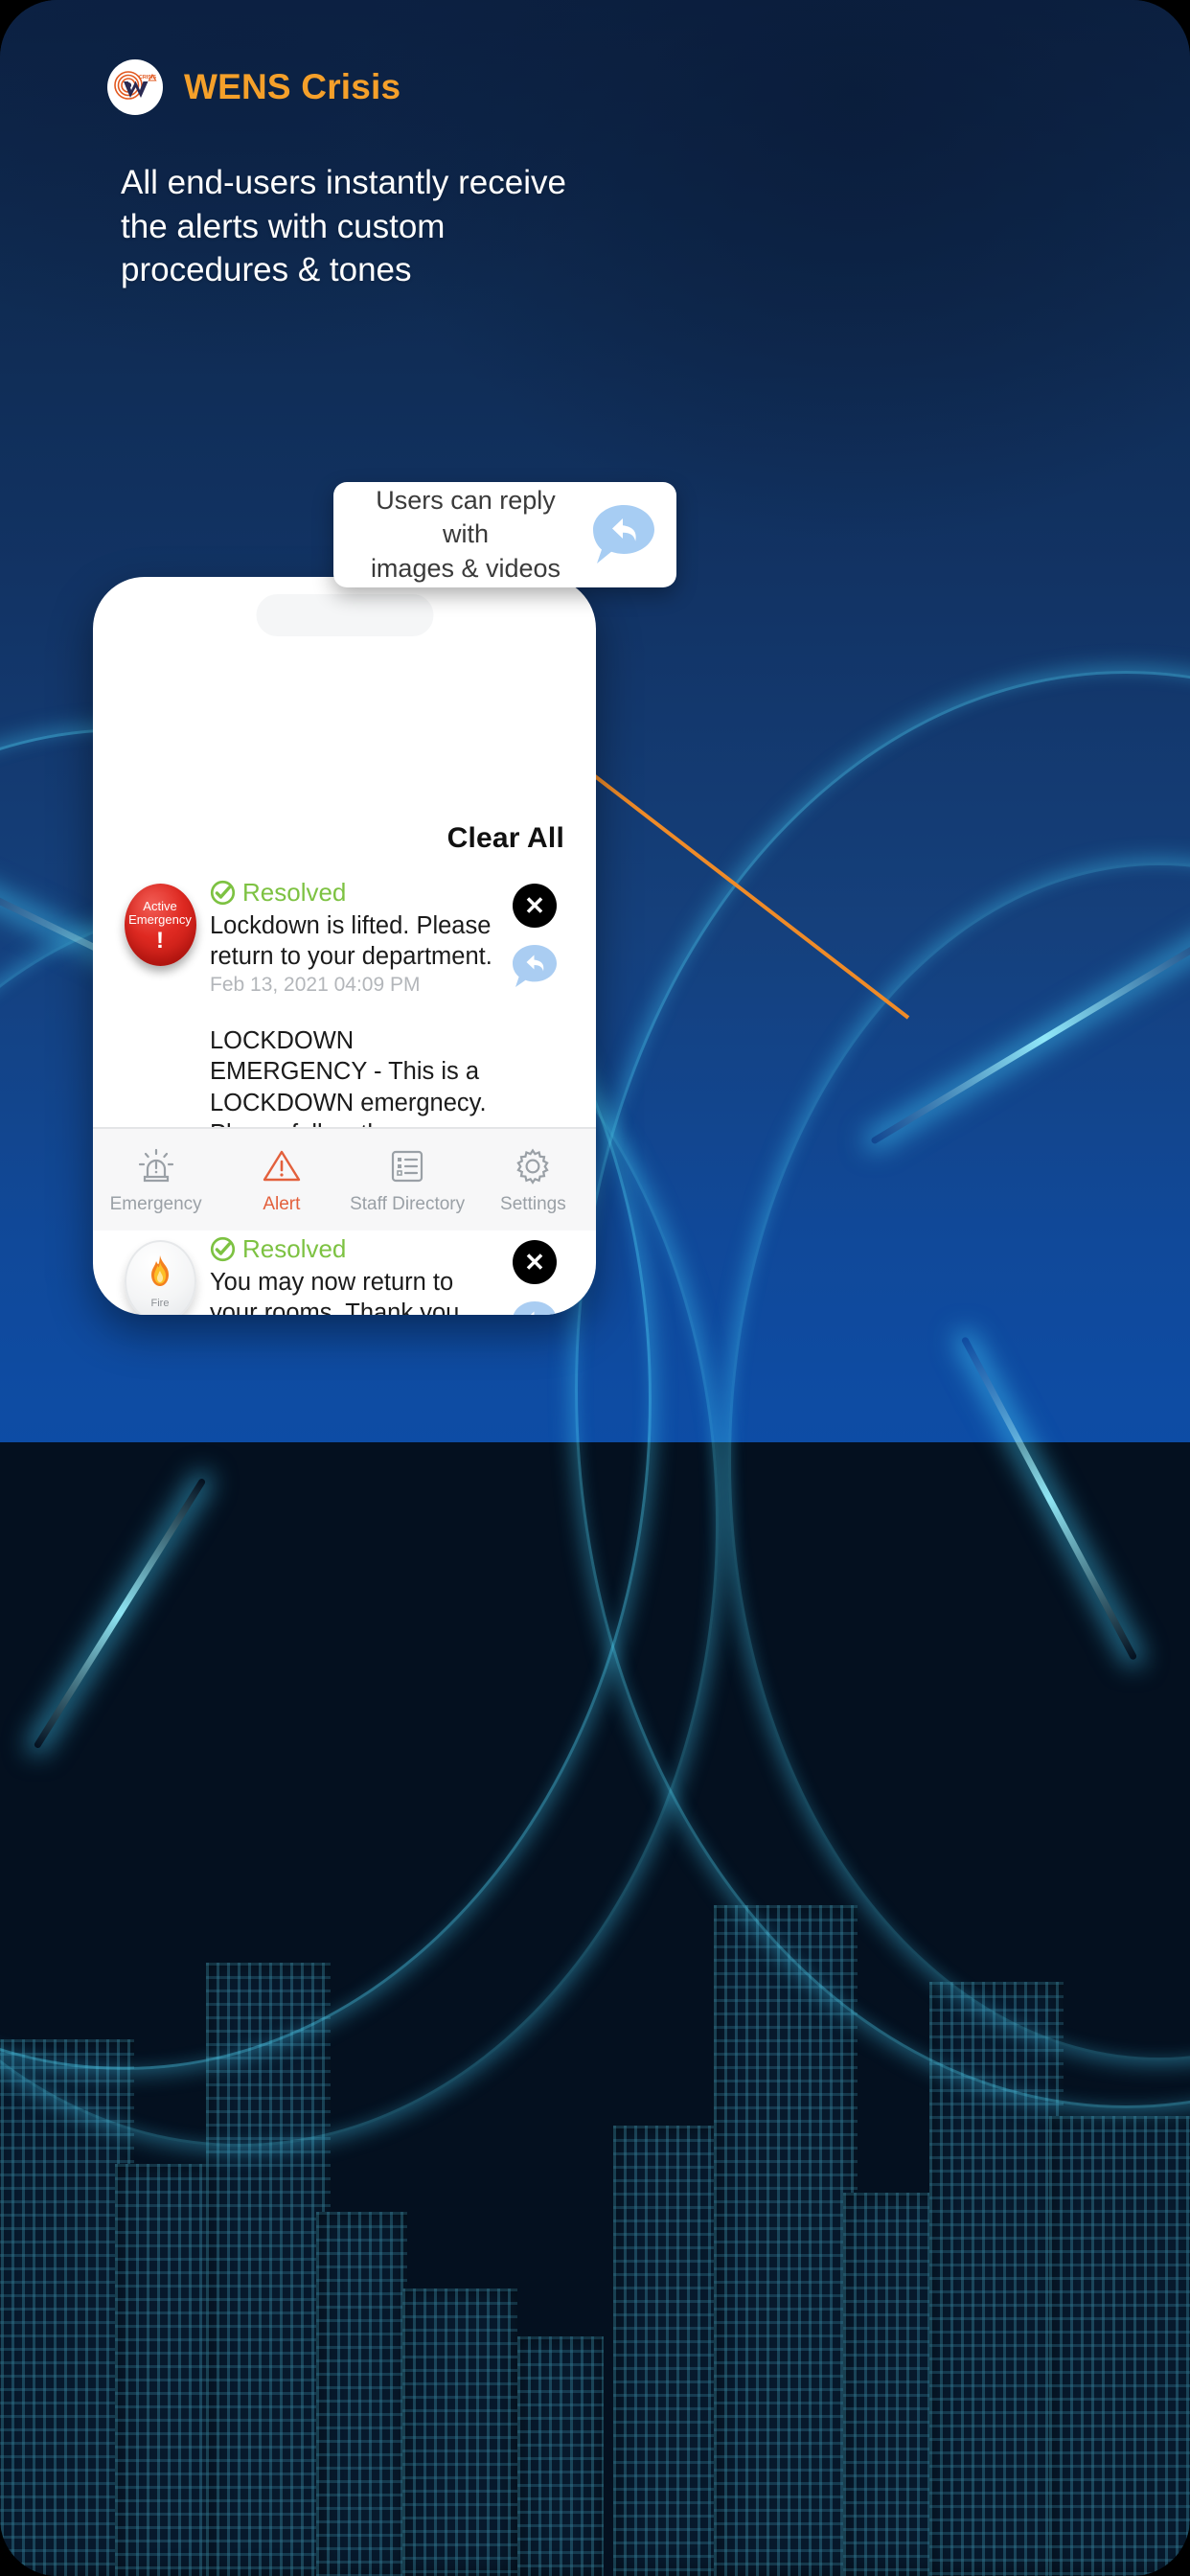 The width and height of the screenshot is (1190, 2576). I want to click on tab-settings: Settings, so click(533, 1180).